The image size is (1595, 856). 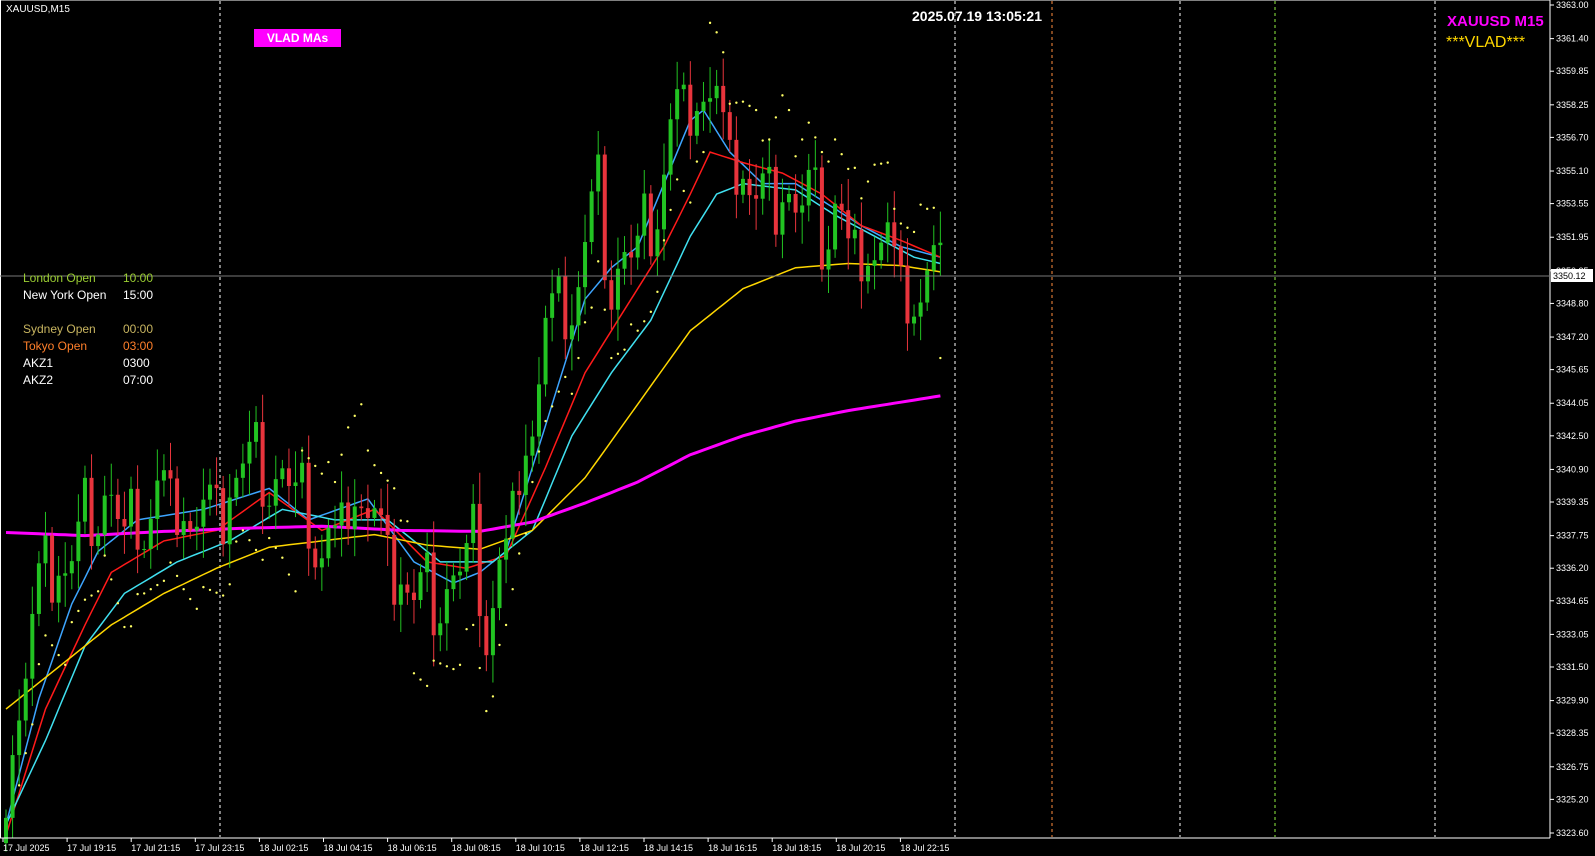 I want to click on x-tick-label: 18 Jul 22:15, so click(x=924, y=848).